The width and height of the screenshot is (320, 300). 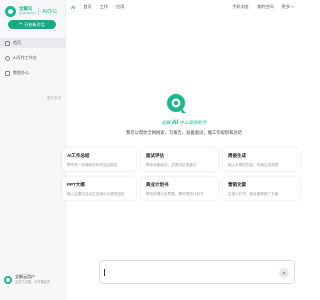 I want to click on user-profile: 全解云用户 会员已过期，可开通会员, so click(x=34, y=285).